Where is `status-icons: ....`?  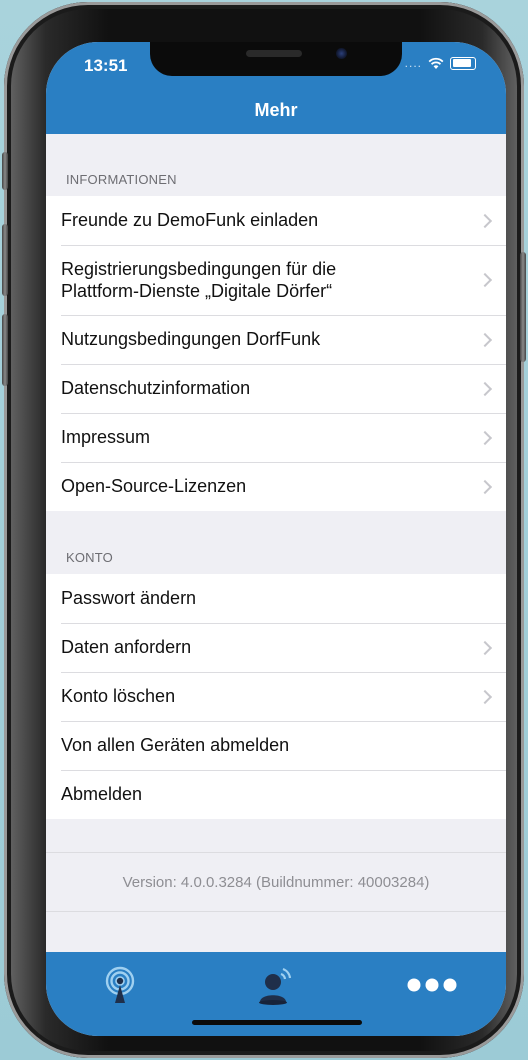
status-icons: .... is located at coordinates (440, 63).